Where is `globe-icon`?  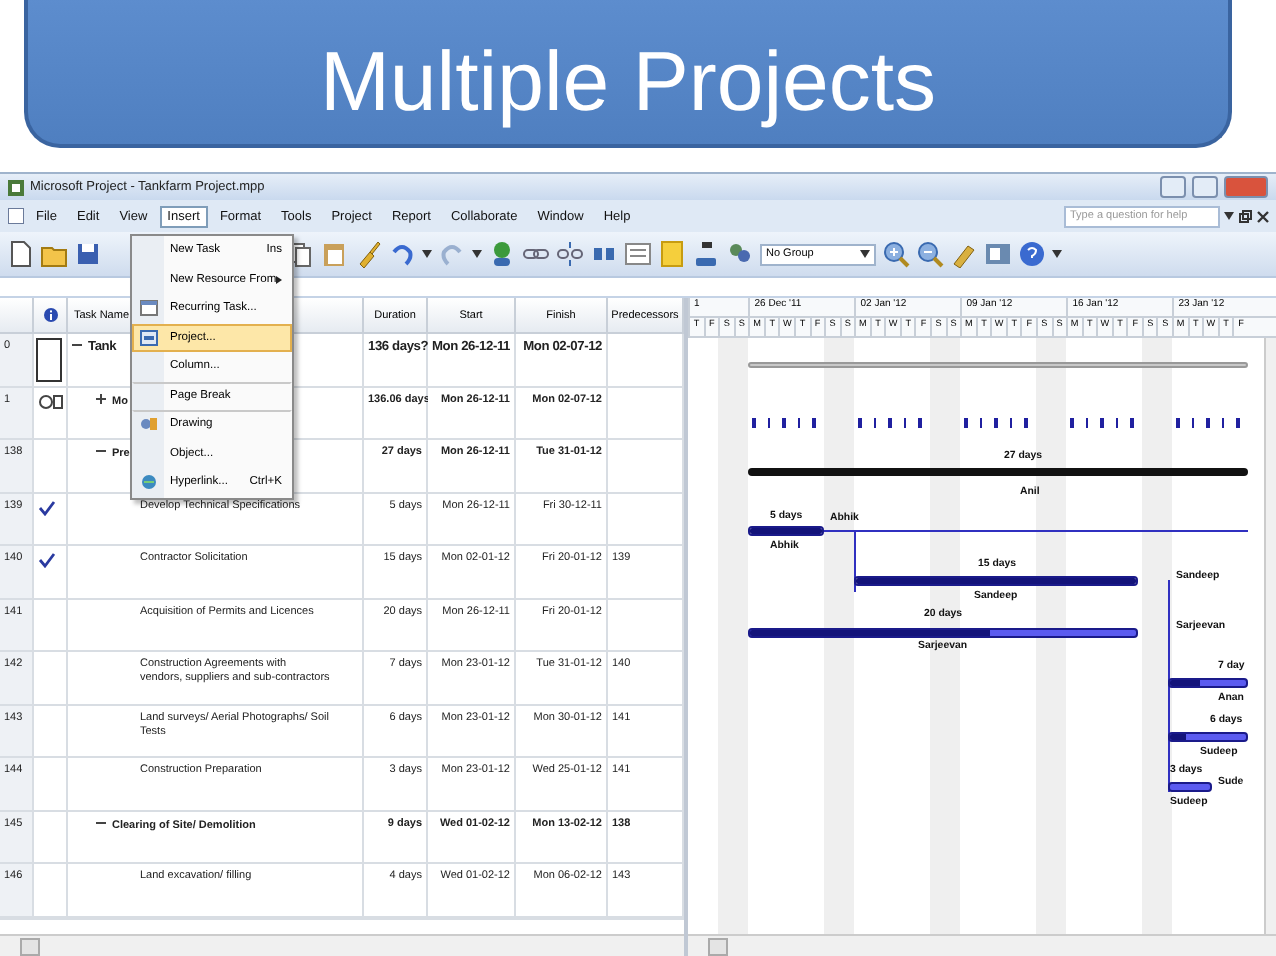
globe-icon is located at coordinates (149, 482).